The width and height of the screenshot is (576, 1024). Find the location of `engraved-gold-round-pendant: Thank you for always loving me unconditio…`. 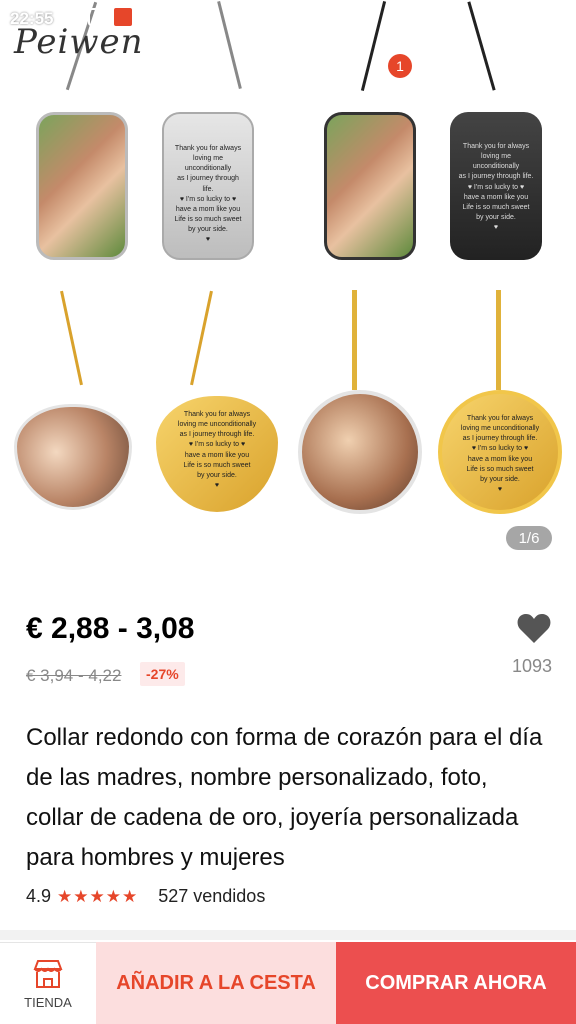

engraved-gold-round-pendant: Thank you for always loving me unconditio… is located at coordinates (500, 452).